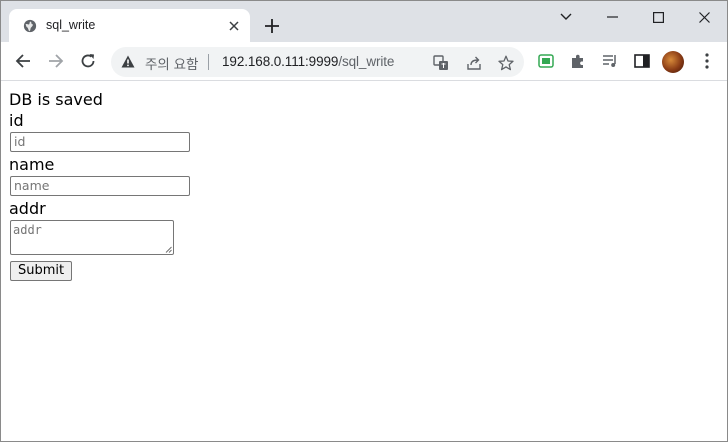 The width and height of the screenshot is (728, 442). What do you see at coordinates (27, 230) in the screenshot?
I see `addr-placeholder: addr` at bounding box center [27, 230].